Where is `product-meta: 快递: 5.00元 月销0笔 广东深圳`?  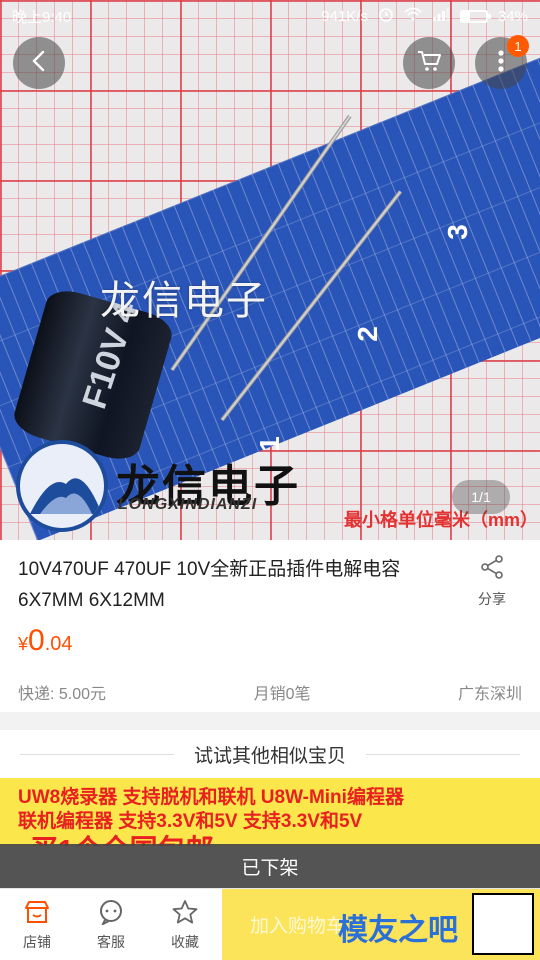 product-meta: 快递: 5.00元 月销0笔 广东深圳 is located at coordinates (270, 692).